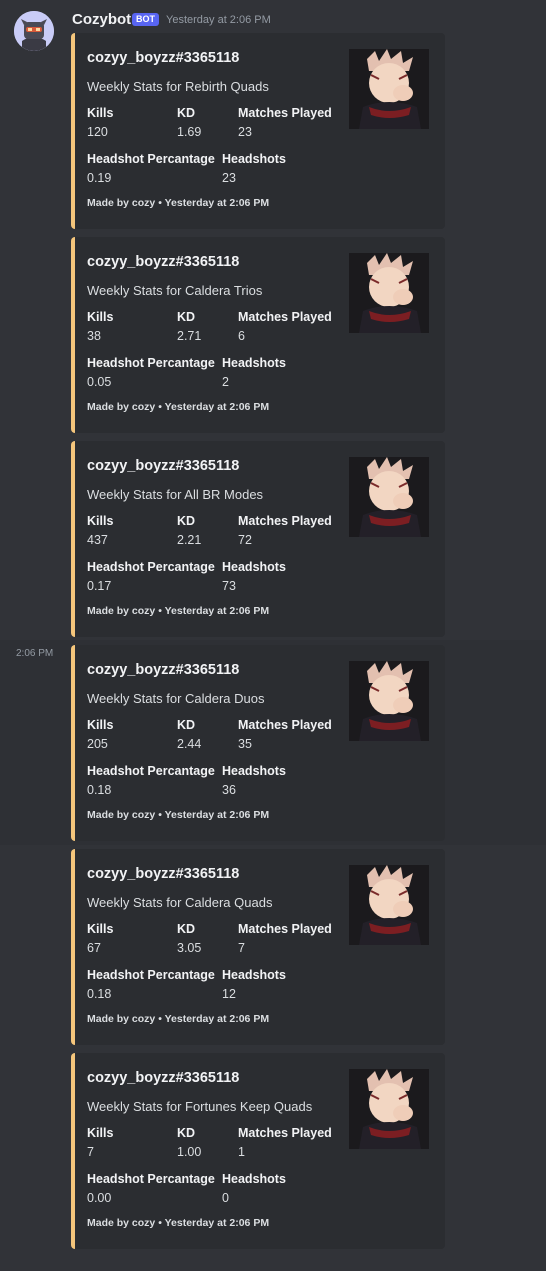  What do you see at coordinates (151, 1188) in the screenshot?
I see `field-headshot-percentage: Headshot Percantage 0.00` at bounding box center [151, 1188].